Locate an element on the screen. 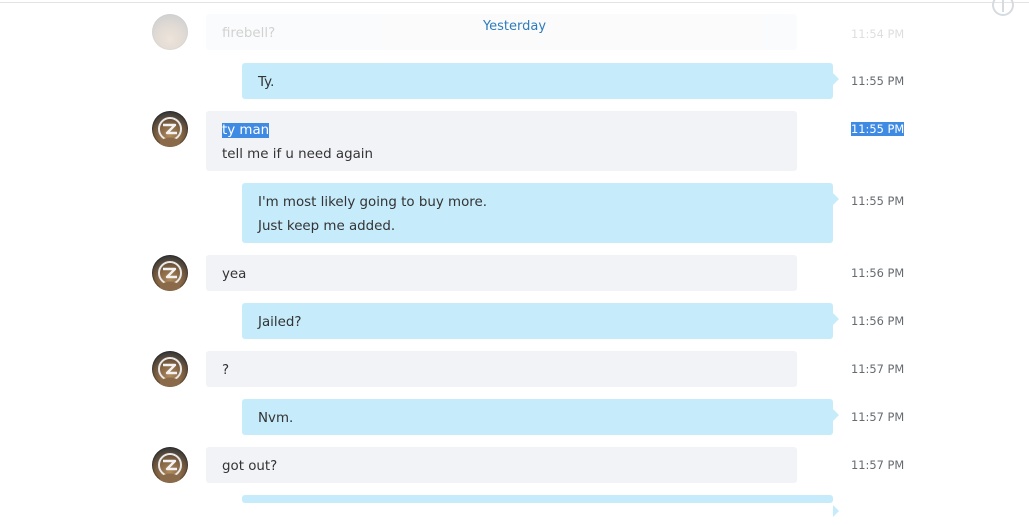 This screenshot has width=1029, height=525. message-bubble-outgoing: Ty. is located at coordinates (540, 81).